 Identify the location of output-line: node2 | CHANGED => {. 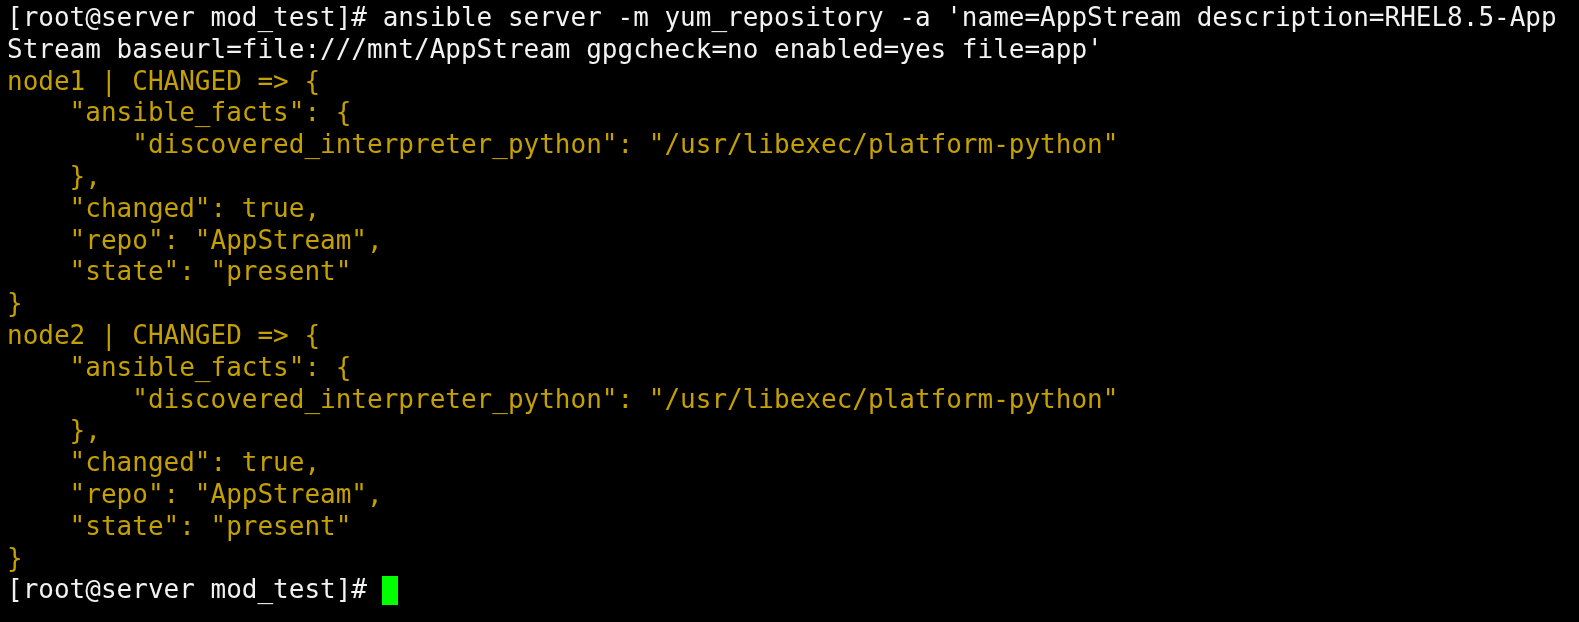
(164, 334).